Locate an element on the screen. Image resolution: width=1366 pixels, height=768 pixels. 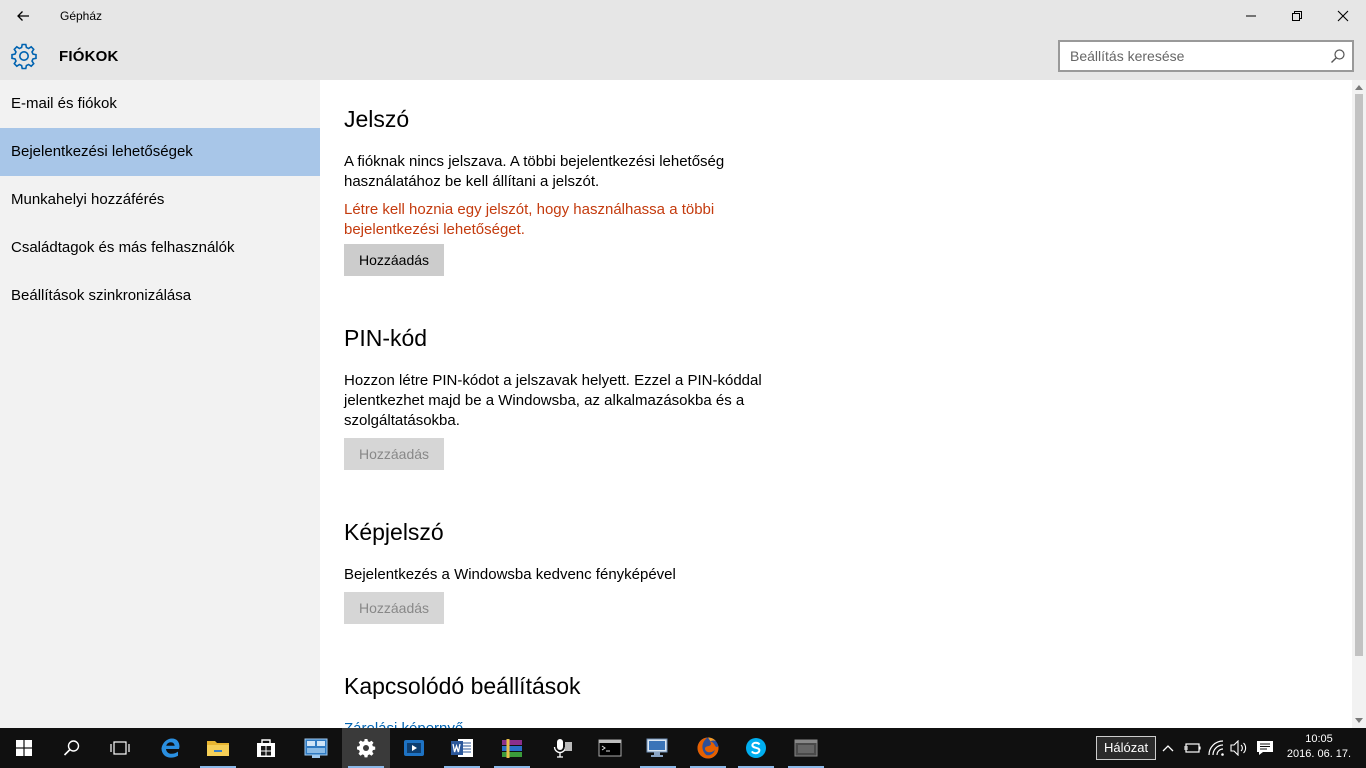
search-box is located at coordinates (1206, 56).